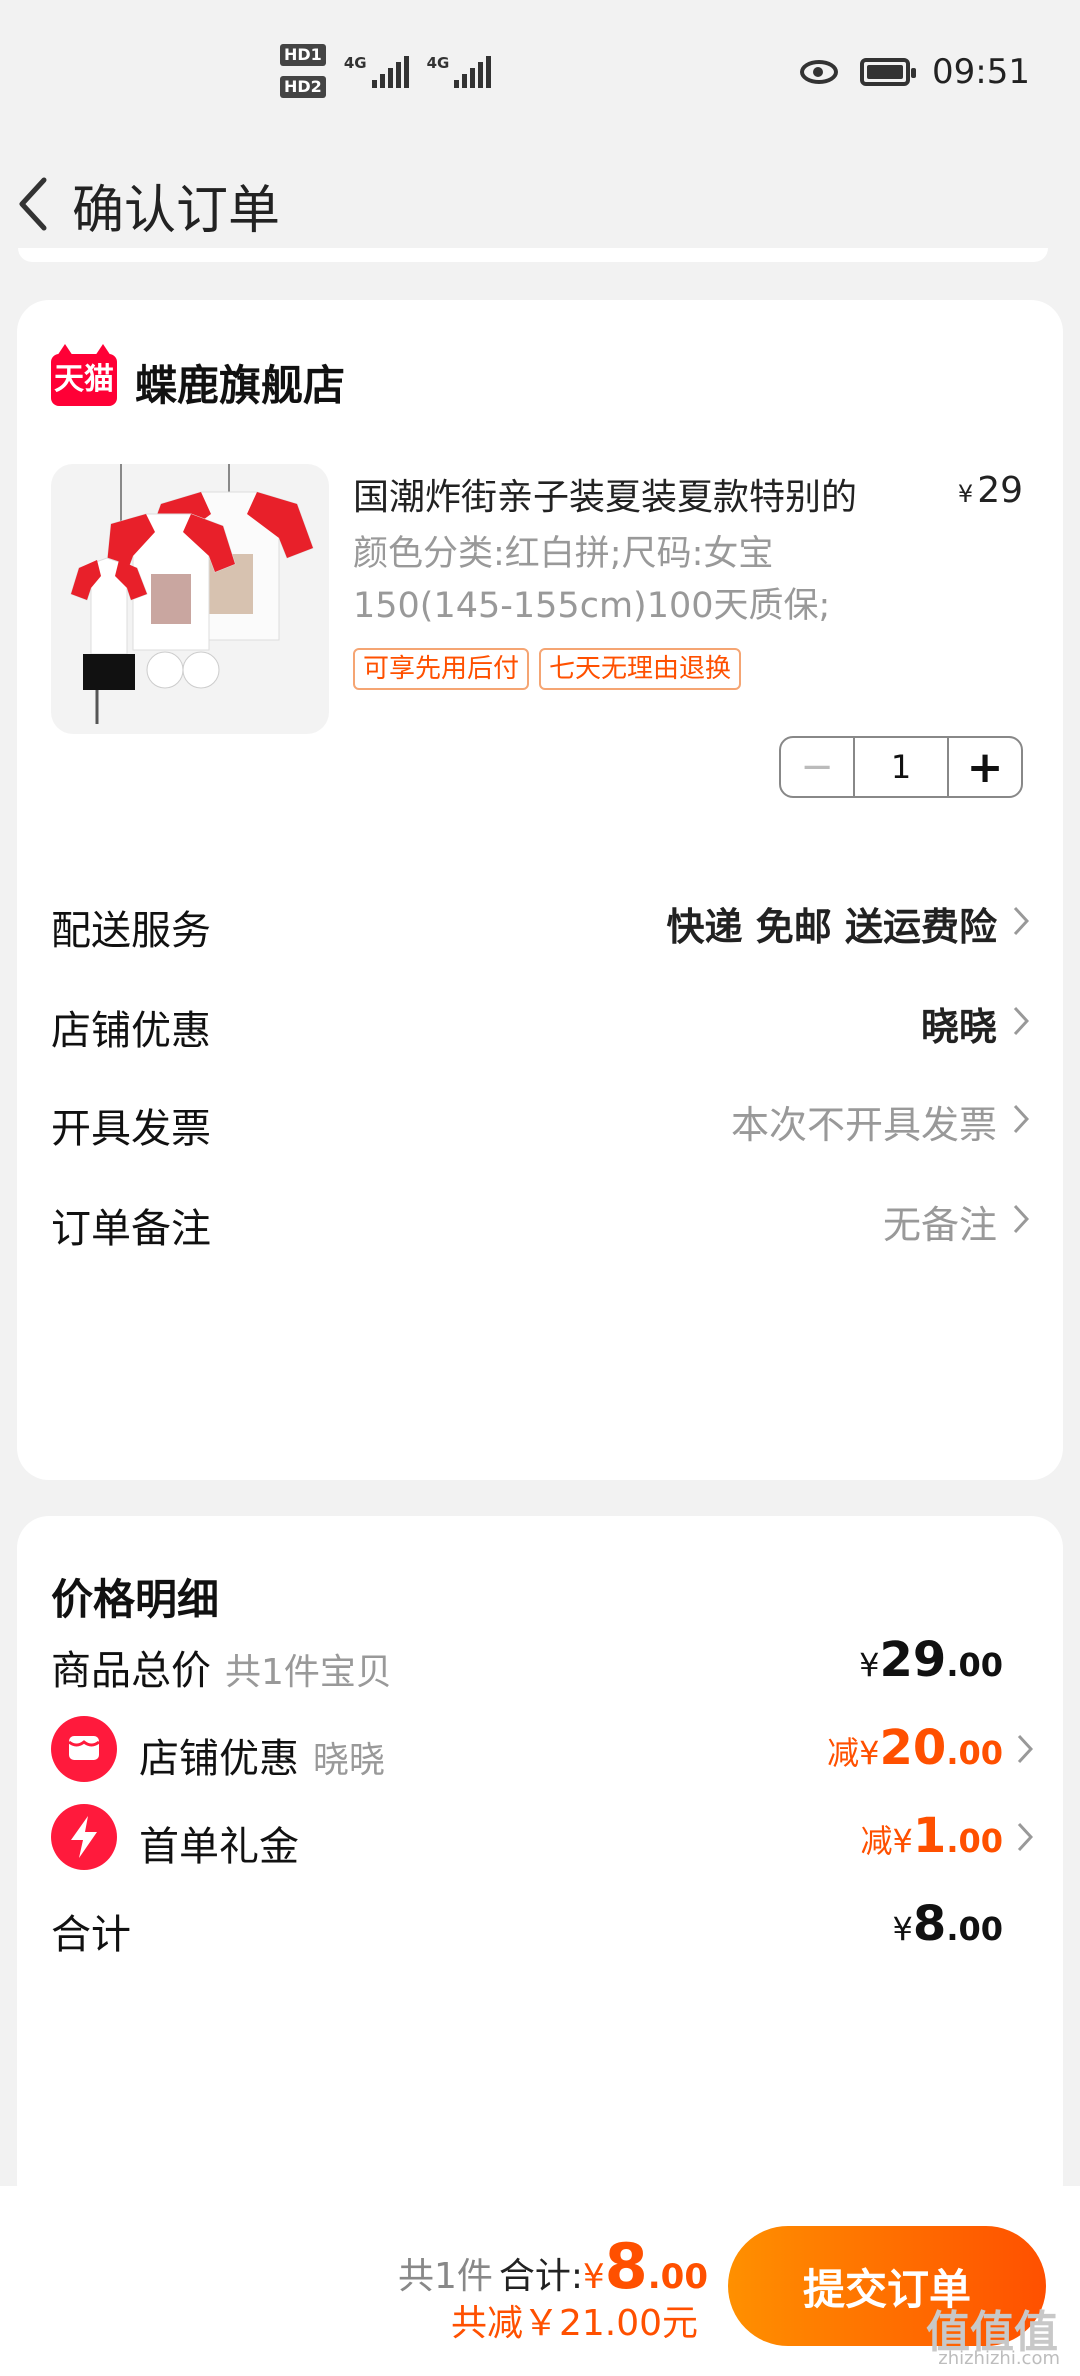  What do you see at coordinates (990, 490) in the screenshot?
I see `product-price: ¥29` at bounding box center [990, 490].